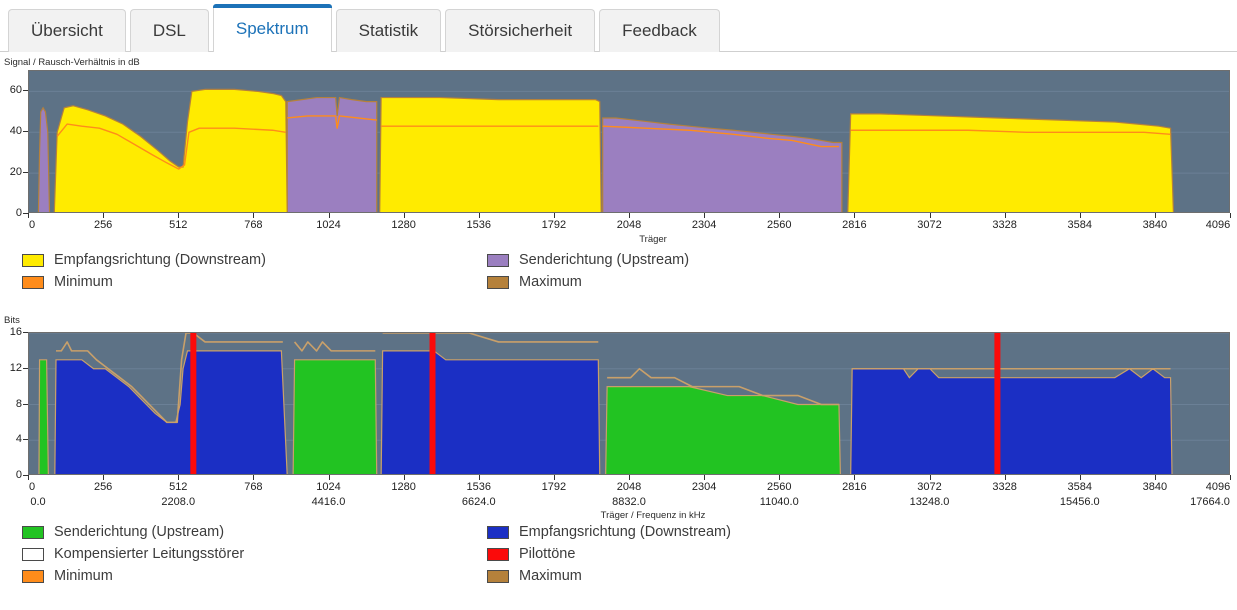 Image resolution: width=1237 pixels, height=610 pixels. I want to click on tab-label: Statistik, so click(388, 30).